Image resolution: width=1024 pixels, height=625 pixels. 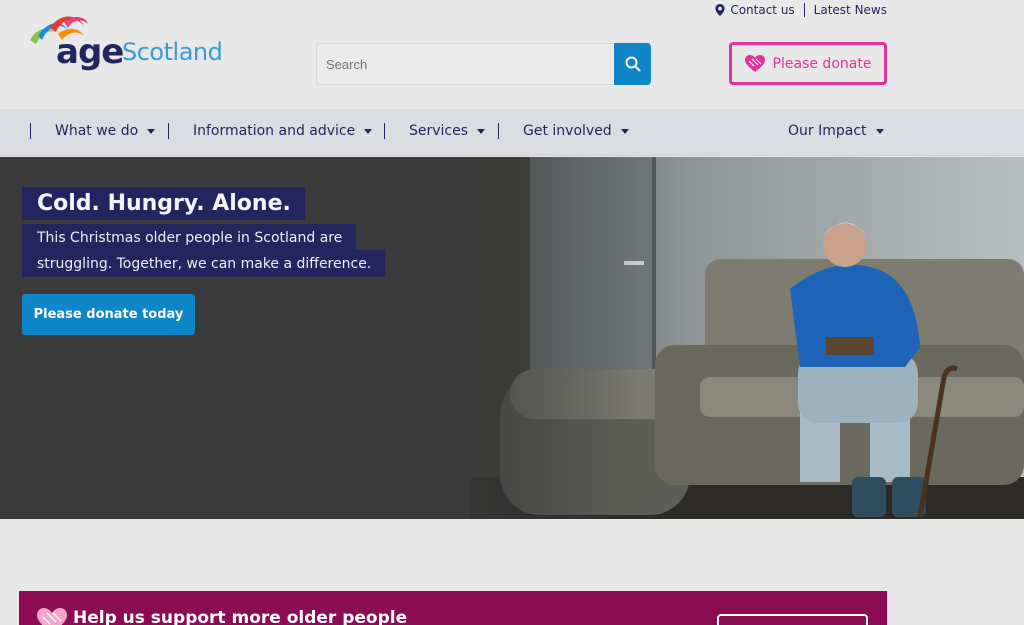 What do you see at coordinates (720, 10) in the screenshot?
I see `location-pin-icon` at bounding box center [720, 10].